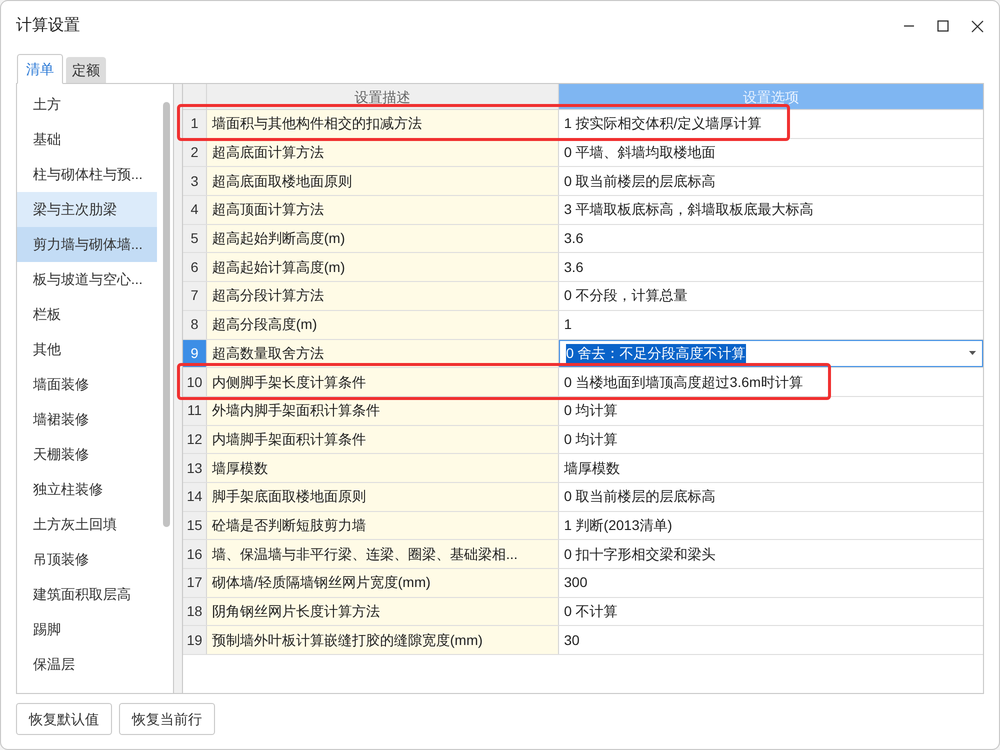 The image size is (1000, 750). I want to click on table-cell: 墙面积与其他构件相交的扣减方法, so click(383, 124).